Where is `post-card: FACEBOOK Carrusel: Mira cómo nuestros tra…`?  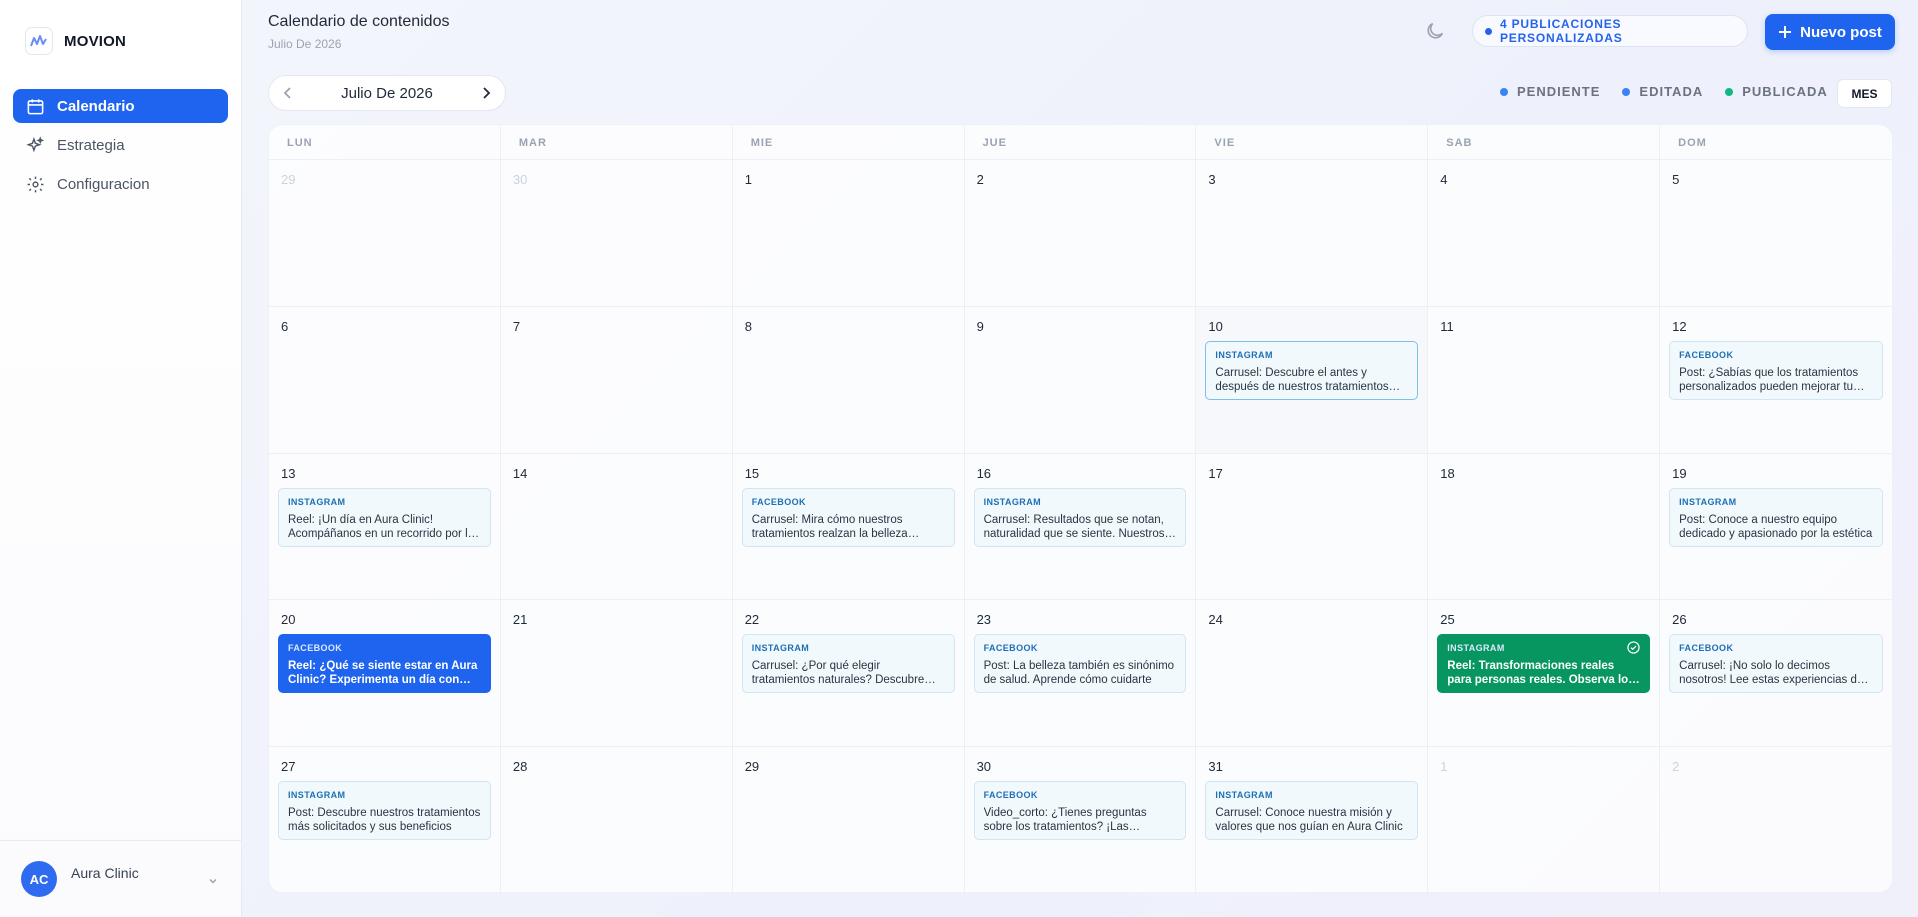
post-card: FACEBOOK Carrusel: Mira cómo nuestros tra… is located at coordinates (848, 517).